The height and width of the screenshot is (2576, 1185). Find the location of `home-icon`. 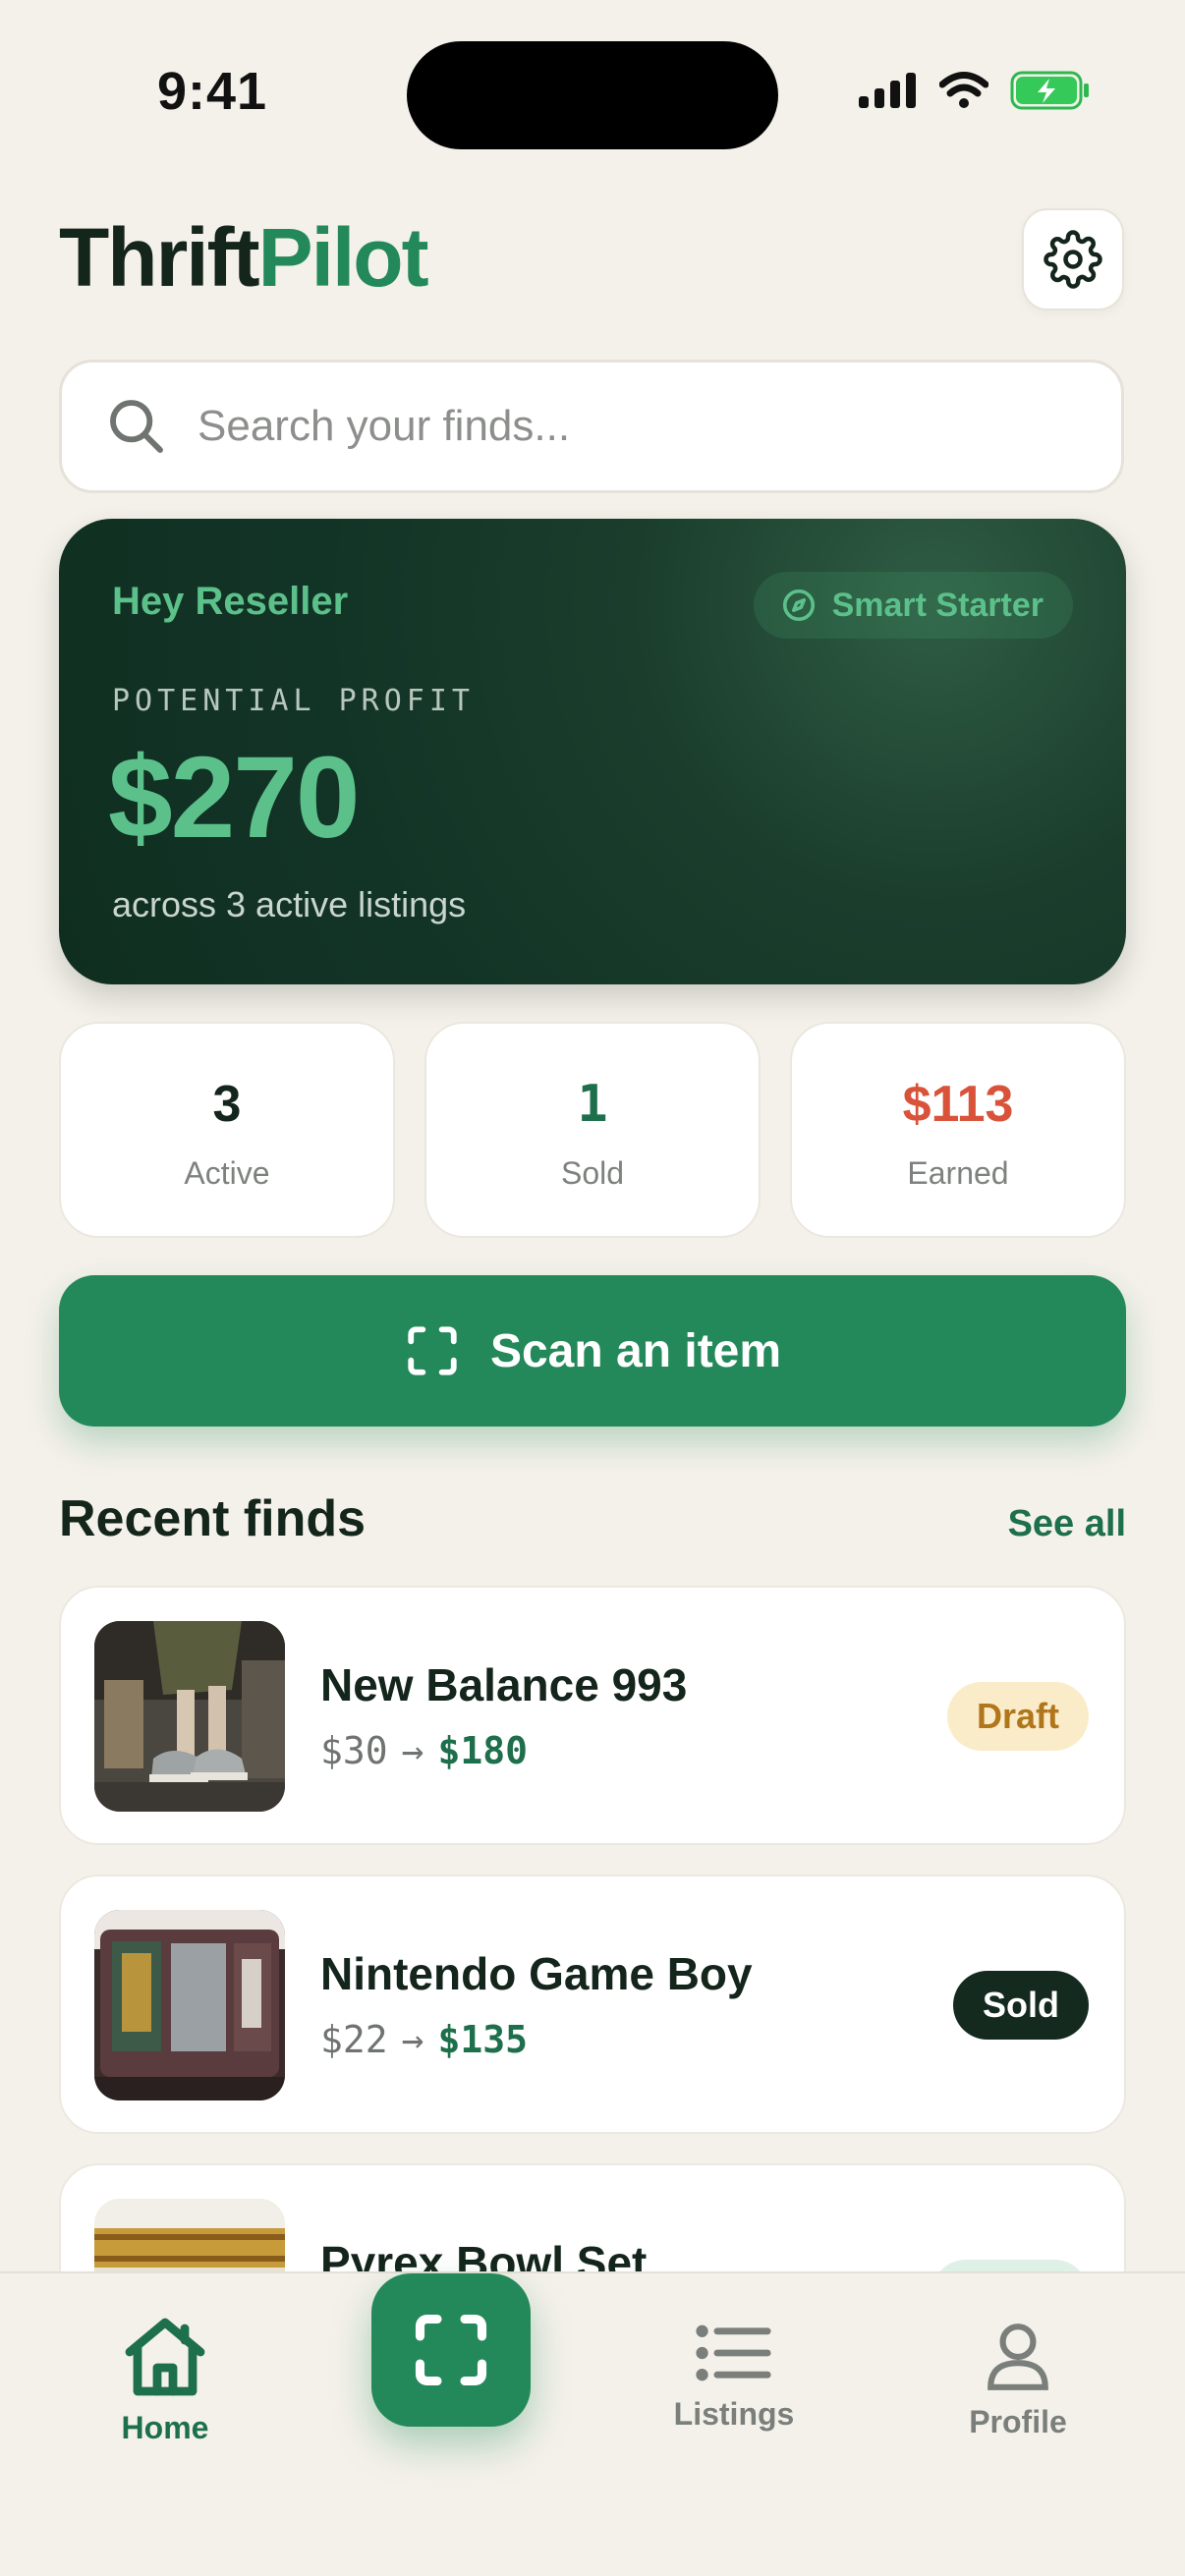

home-icon is located at coordinates (165, 2357).